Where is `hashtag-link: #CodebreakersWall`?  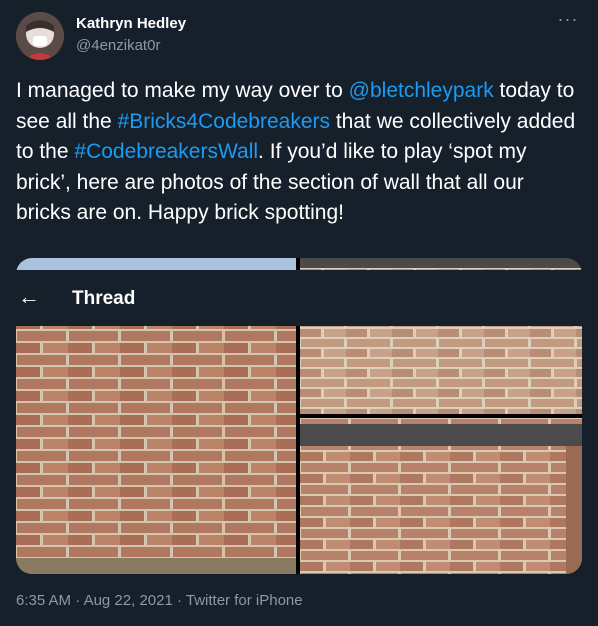 hashtag-link: #CodebreakersWall is located at coordinates (166, 151).